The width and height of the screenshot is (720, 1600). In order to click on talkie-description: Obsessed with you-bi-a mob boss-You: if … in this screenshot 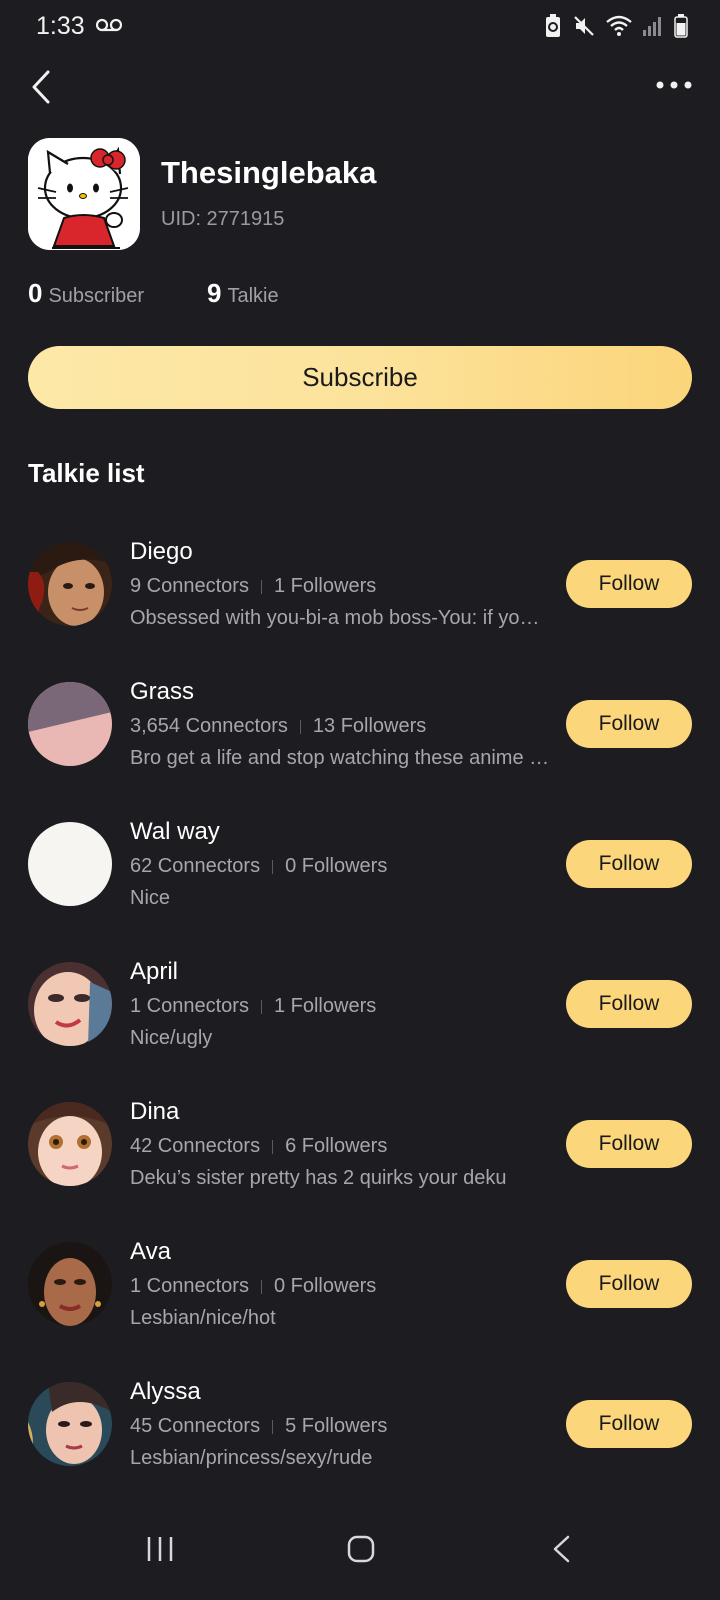, I will do `click(335, 618)`.